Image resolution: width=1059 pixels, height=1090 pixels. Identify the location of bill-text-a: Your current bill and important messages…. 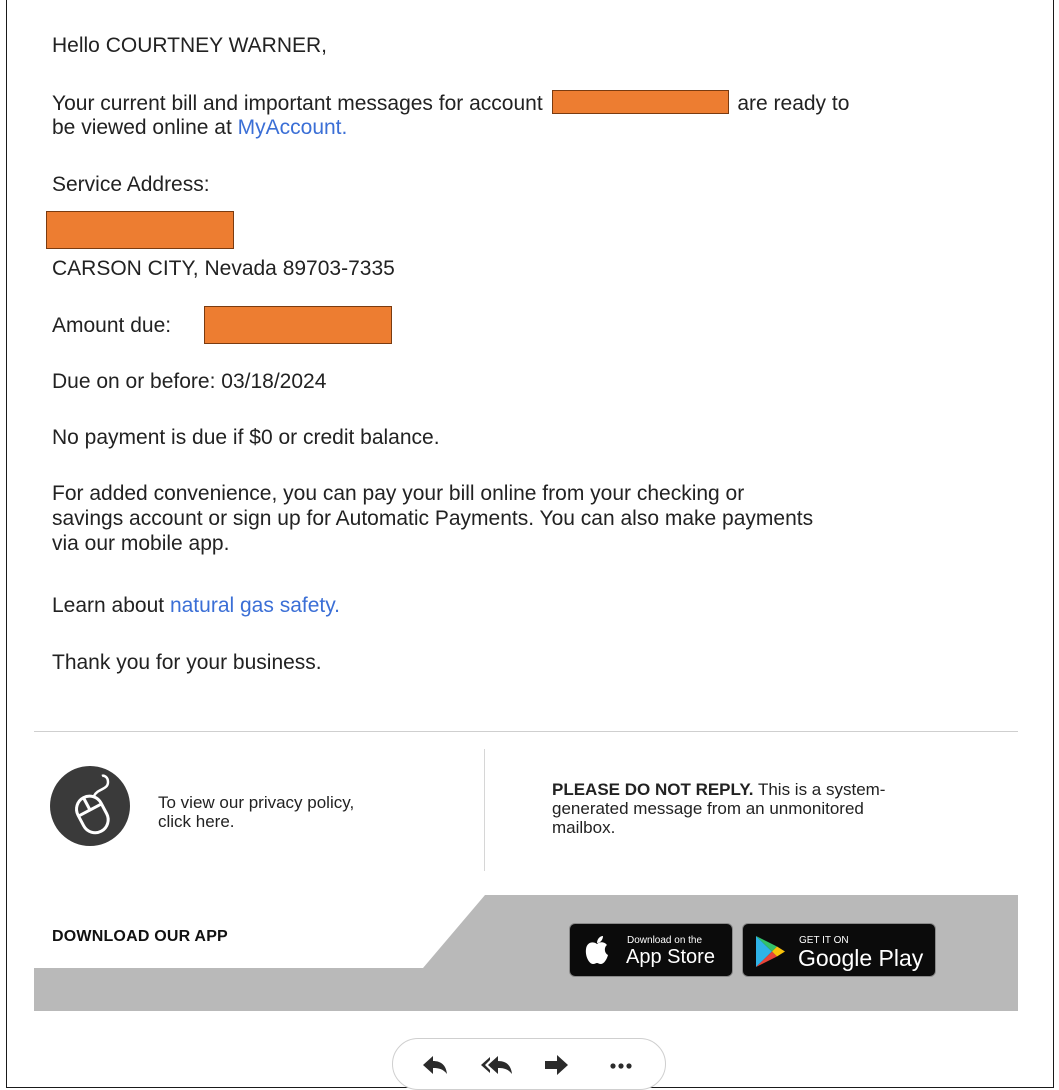
(297, 103).